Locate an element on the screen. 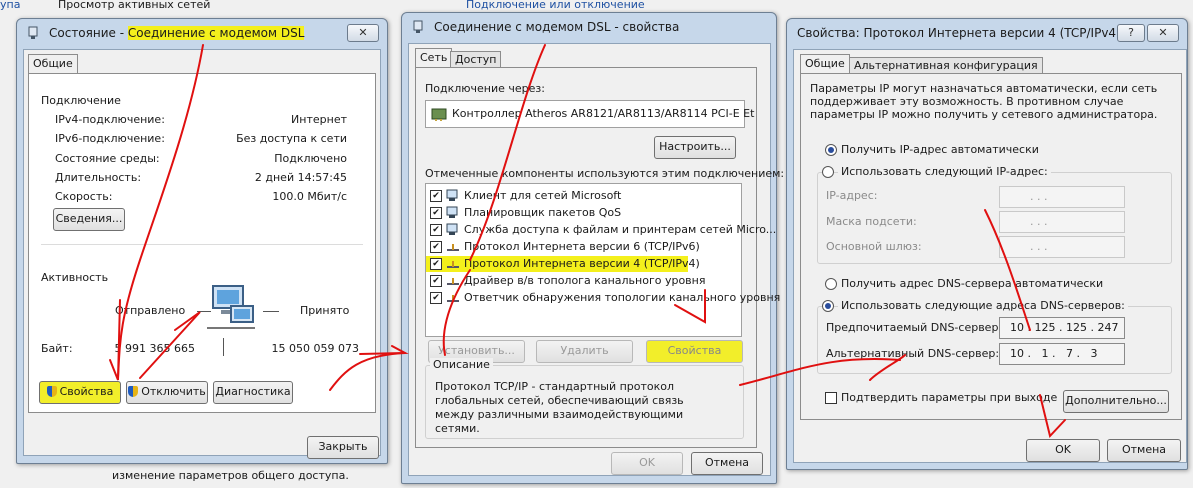 The width and height of the screenshot is (1193, 488). alternate-dns-label: Альтернативный DNS-сервер: is located at coordinates (913, 353).